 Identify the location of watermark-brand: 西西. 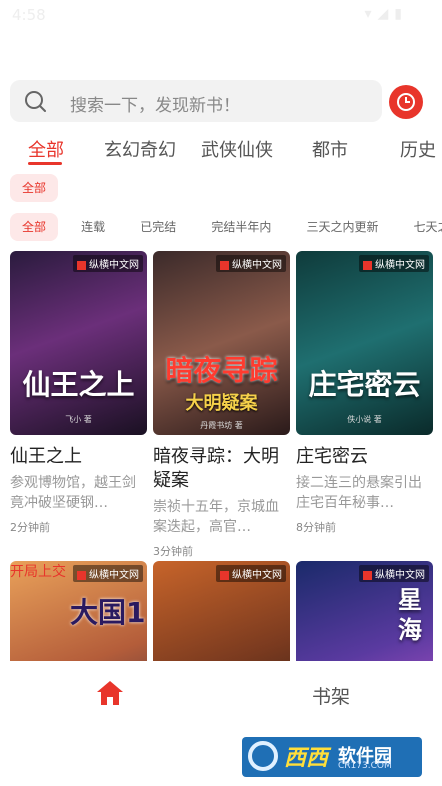
(306, 758).